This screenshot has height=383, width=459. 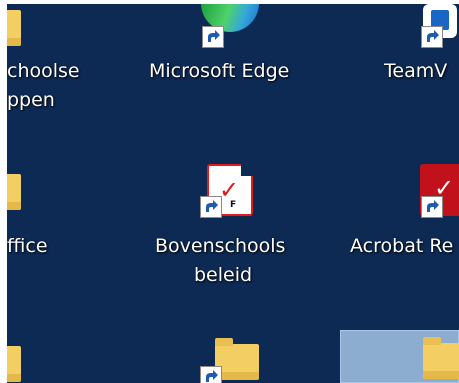 What do you see at coordinates (31, 100) in the screenshot?
I see `desktop-icon-label: ppen` at bounding box center [31, 100].